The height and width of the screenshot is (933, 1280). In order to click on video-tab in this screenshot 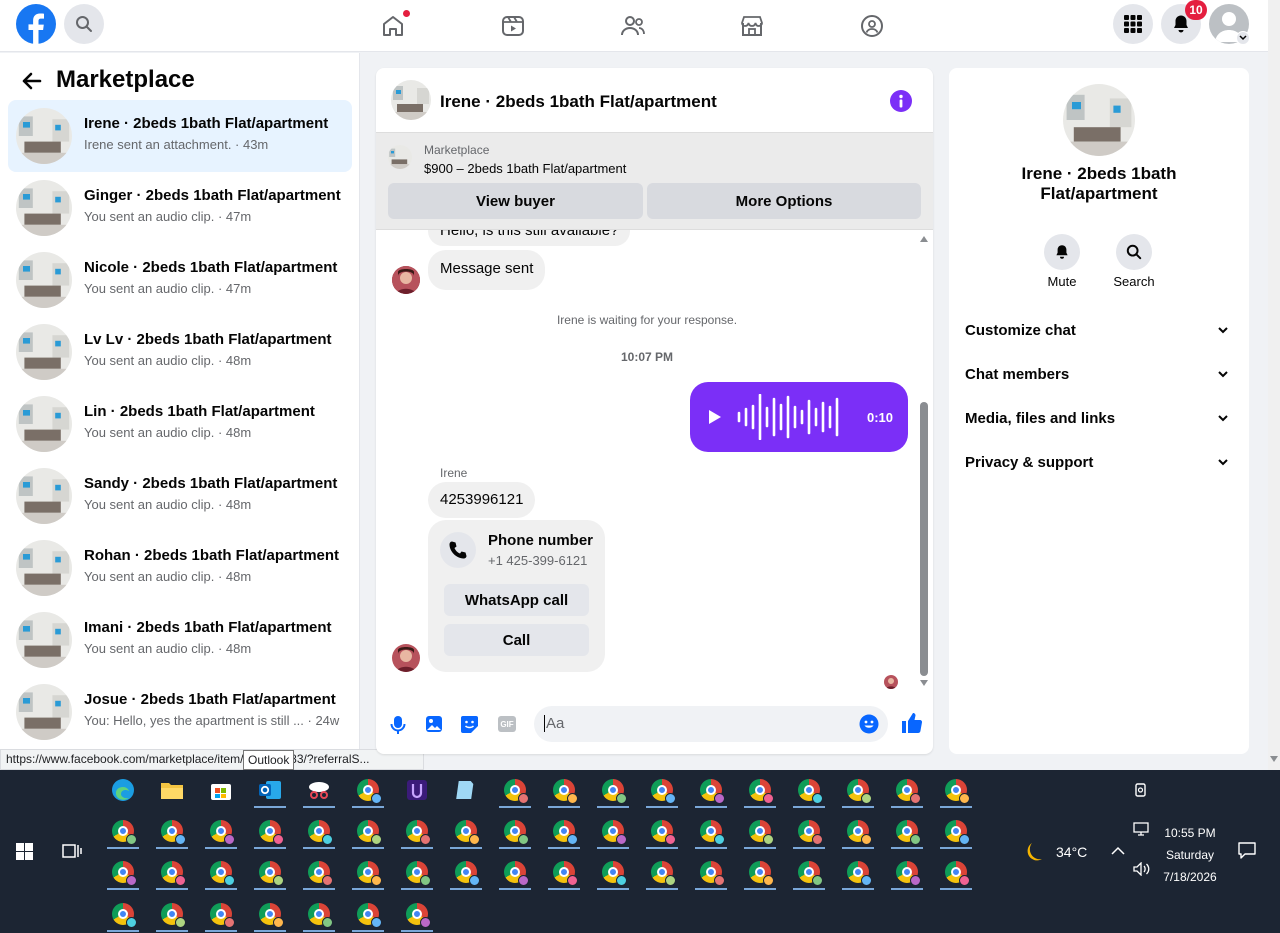, I will do `click(513, 26)`.